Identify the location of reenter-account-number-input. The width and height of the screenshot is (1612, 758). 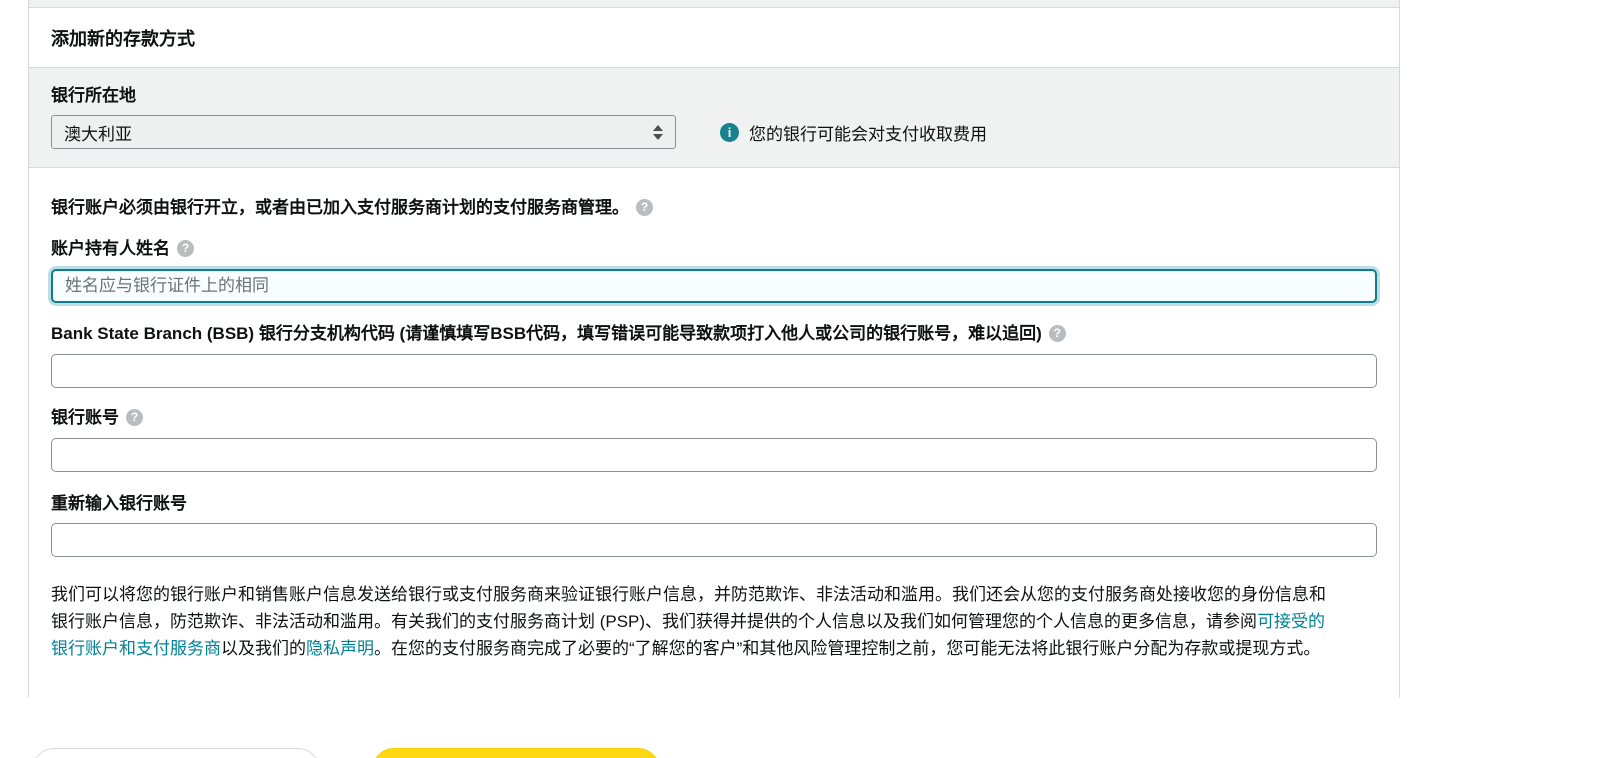
(714, 540).